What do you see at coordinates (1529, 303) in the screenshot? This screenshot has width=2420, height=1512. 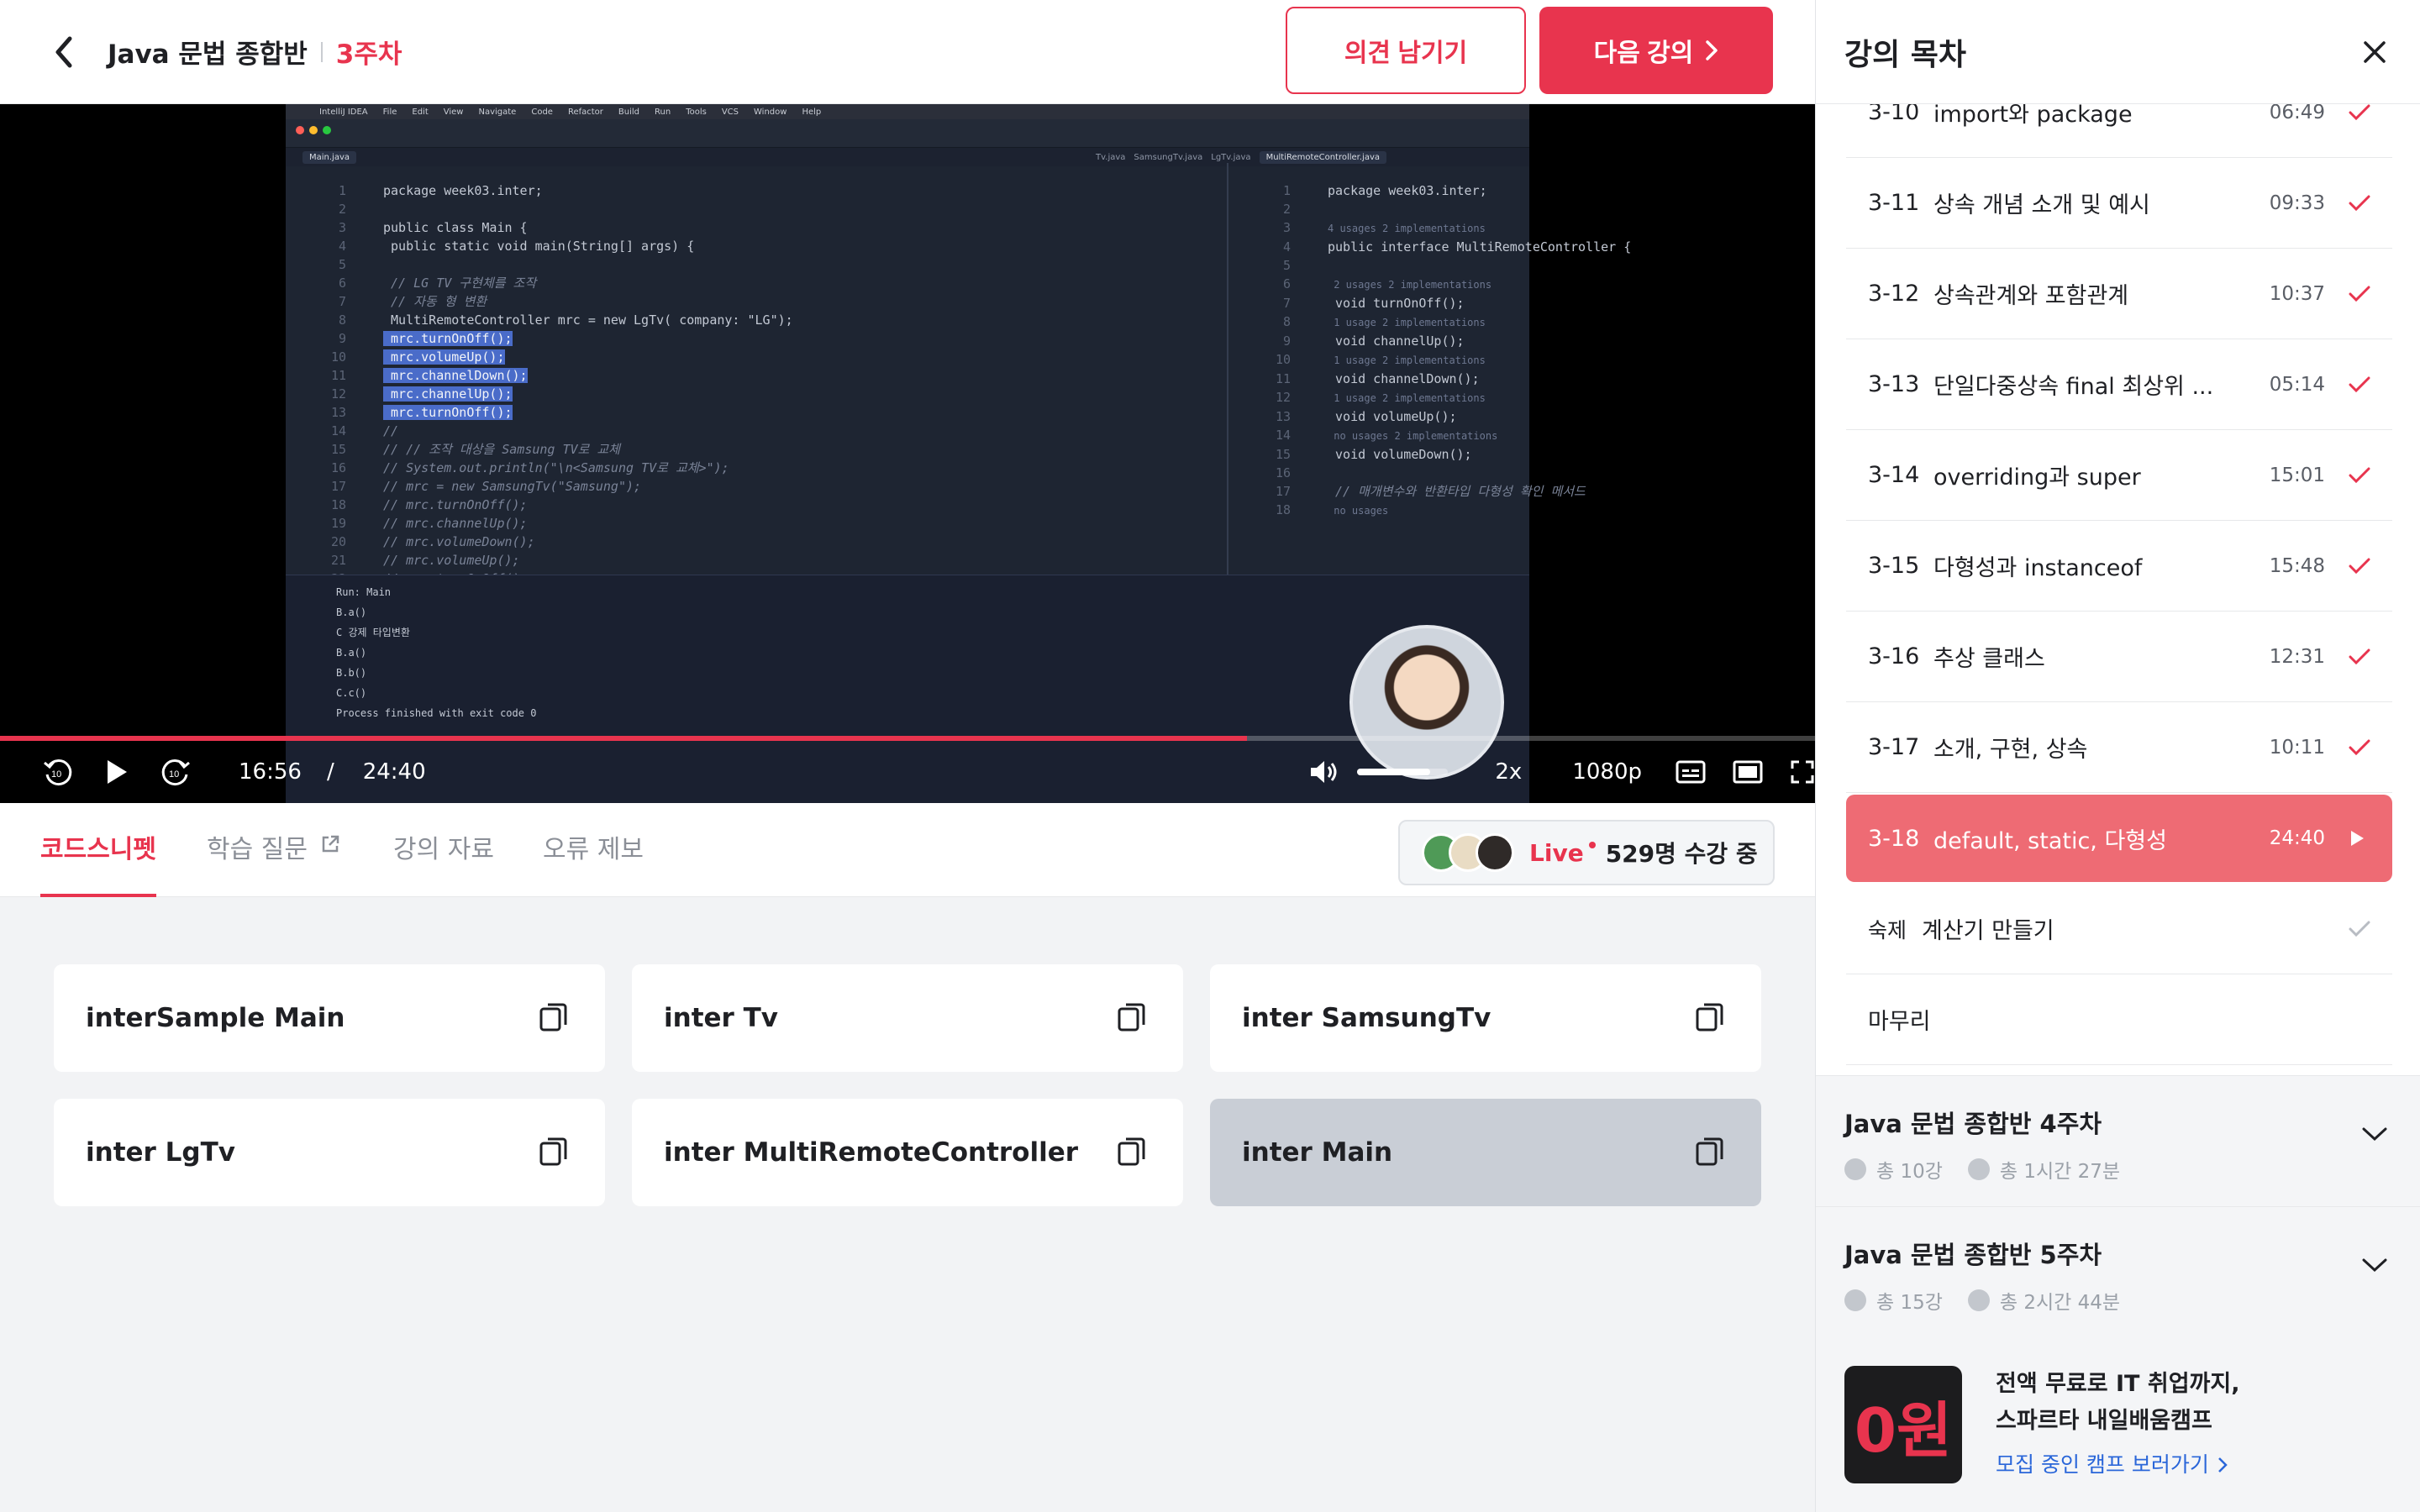 I see `code-line: 7 void turnOnOff();` at bounding box center [1529, 303].